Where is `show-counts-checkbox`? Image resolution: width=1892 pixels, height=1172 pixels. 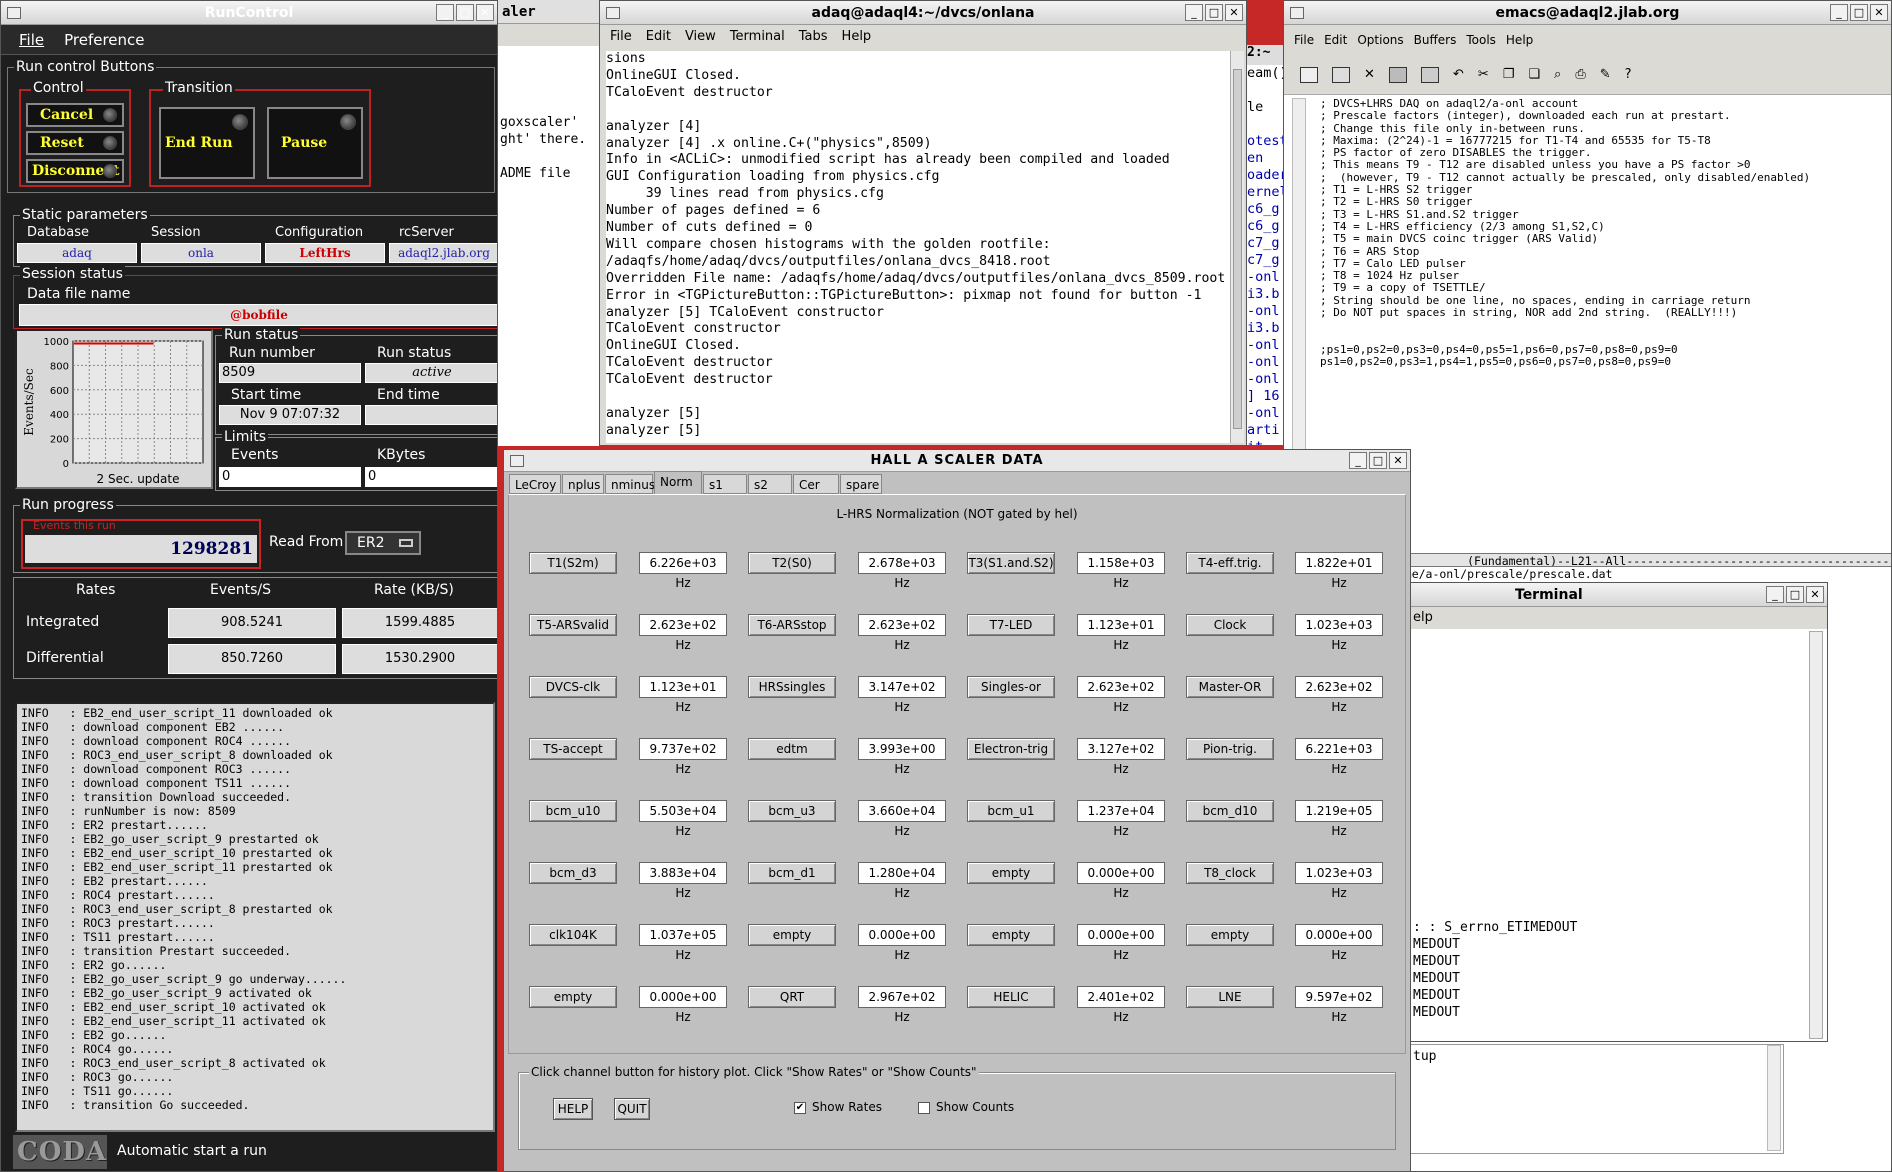 show-counts-checkbox is located at coordinates (924, 1108).